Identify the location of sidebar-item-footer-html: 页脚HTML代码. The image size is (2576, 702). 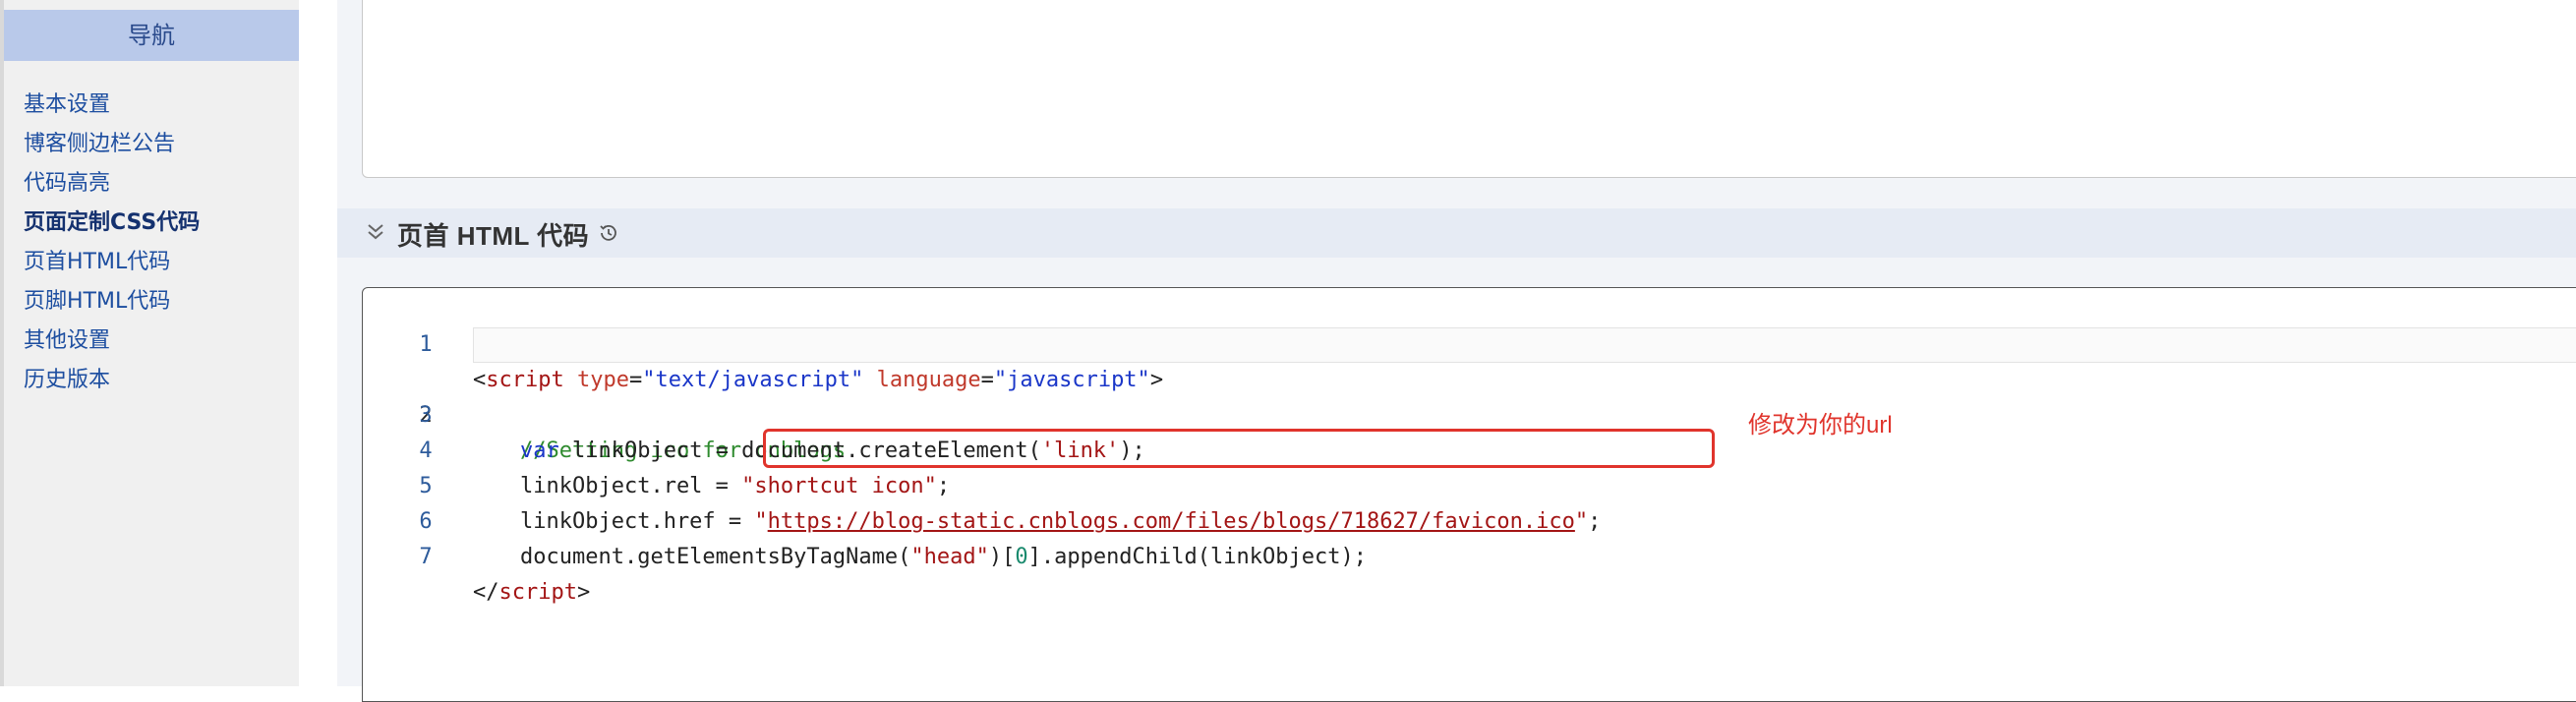
(97, 299).